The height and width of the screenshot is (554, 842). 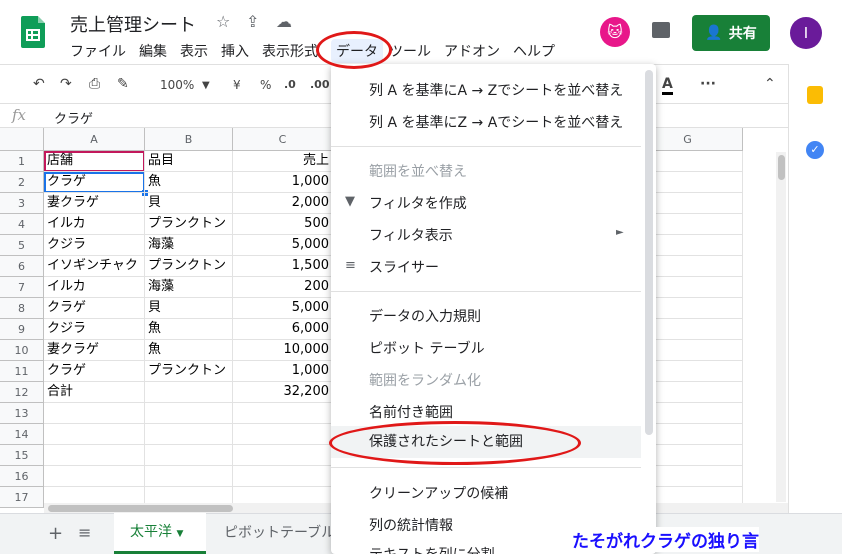 What do you see at coordinates (22, 245) in the screenshot?
I see `row-header: 5` at bounding box center [22, 245].